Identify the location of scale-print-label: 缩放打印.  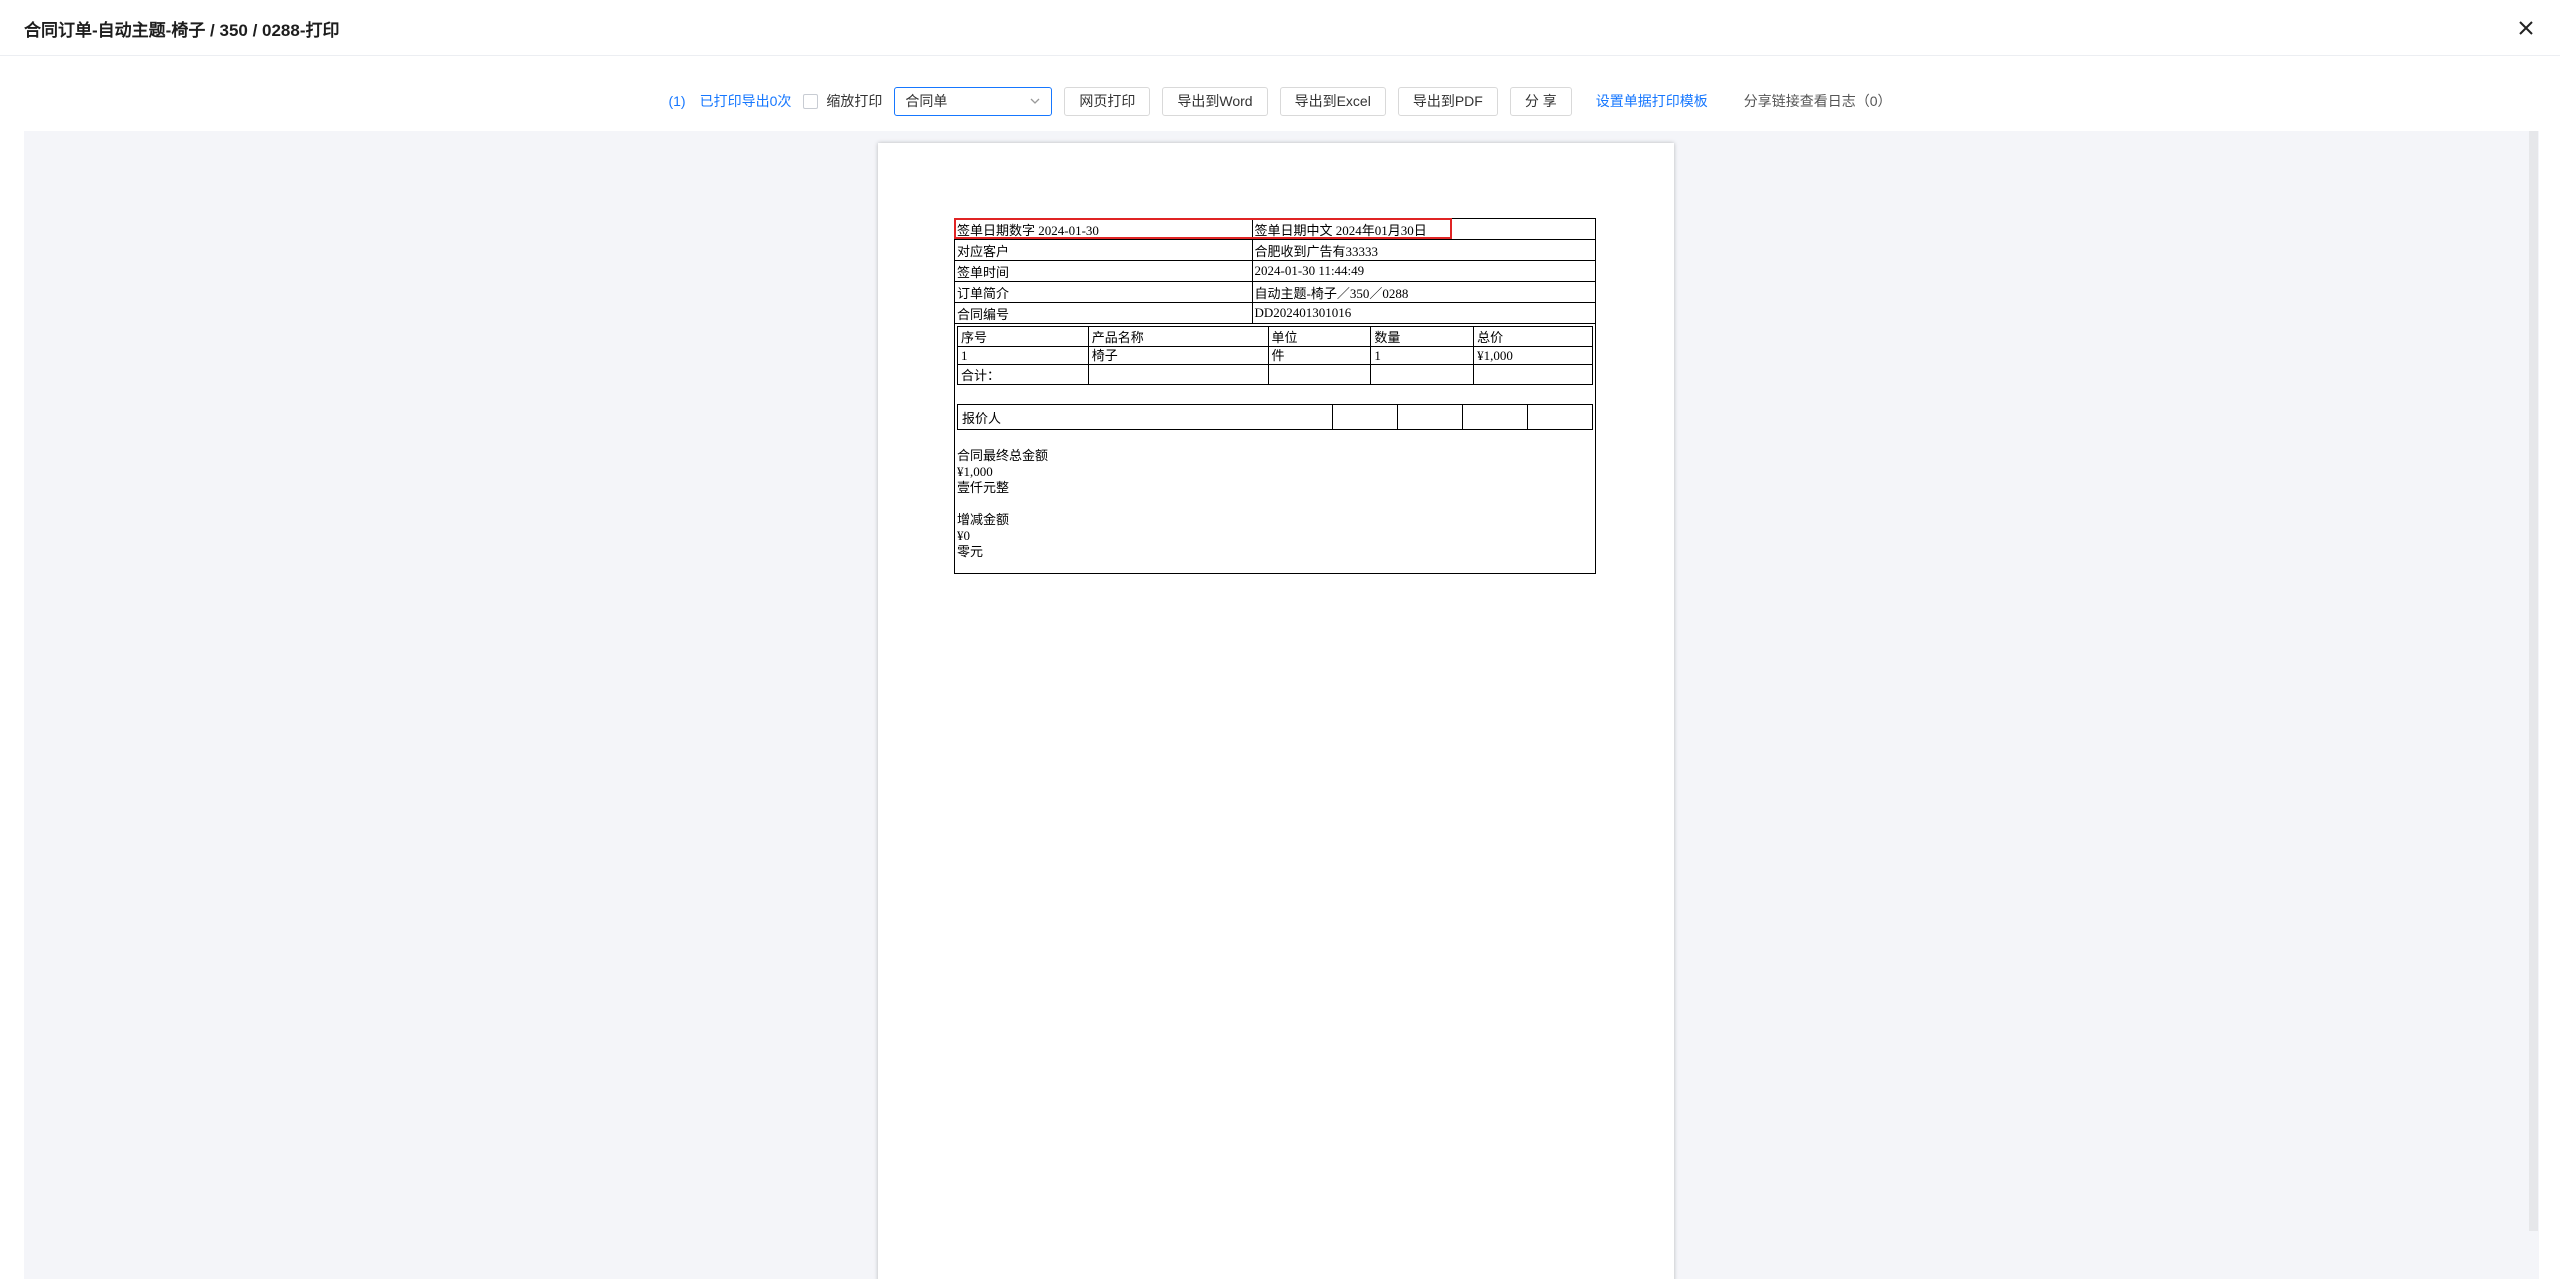
(854, 101).